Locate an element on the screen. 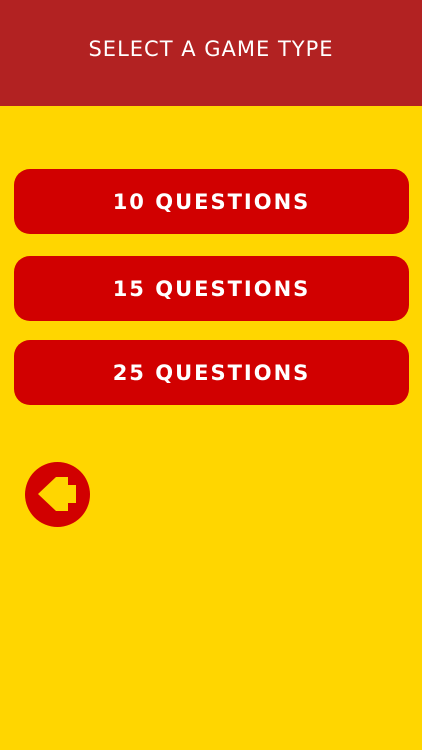 This screenshot has width=422, height=750. fifteen-questions-label: 15 QUESTIONS is located at coordinates (211, 288).